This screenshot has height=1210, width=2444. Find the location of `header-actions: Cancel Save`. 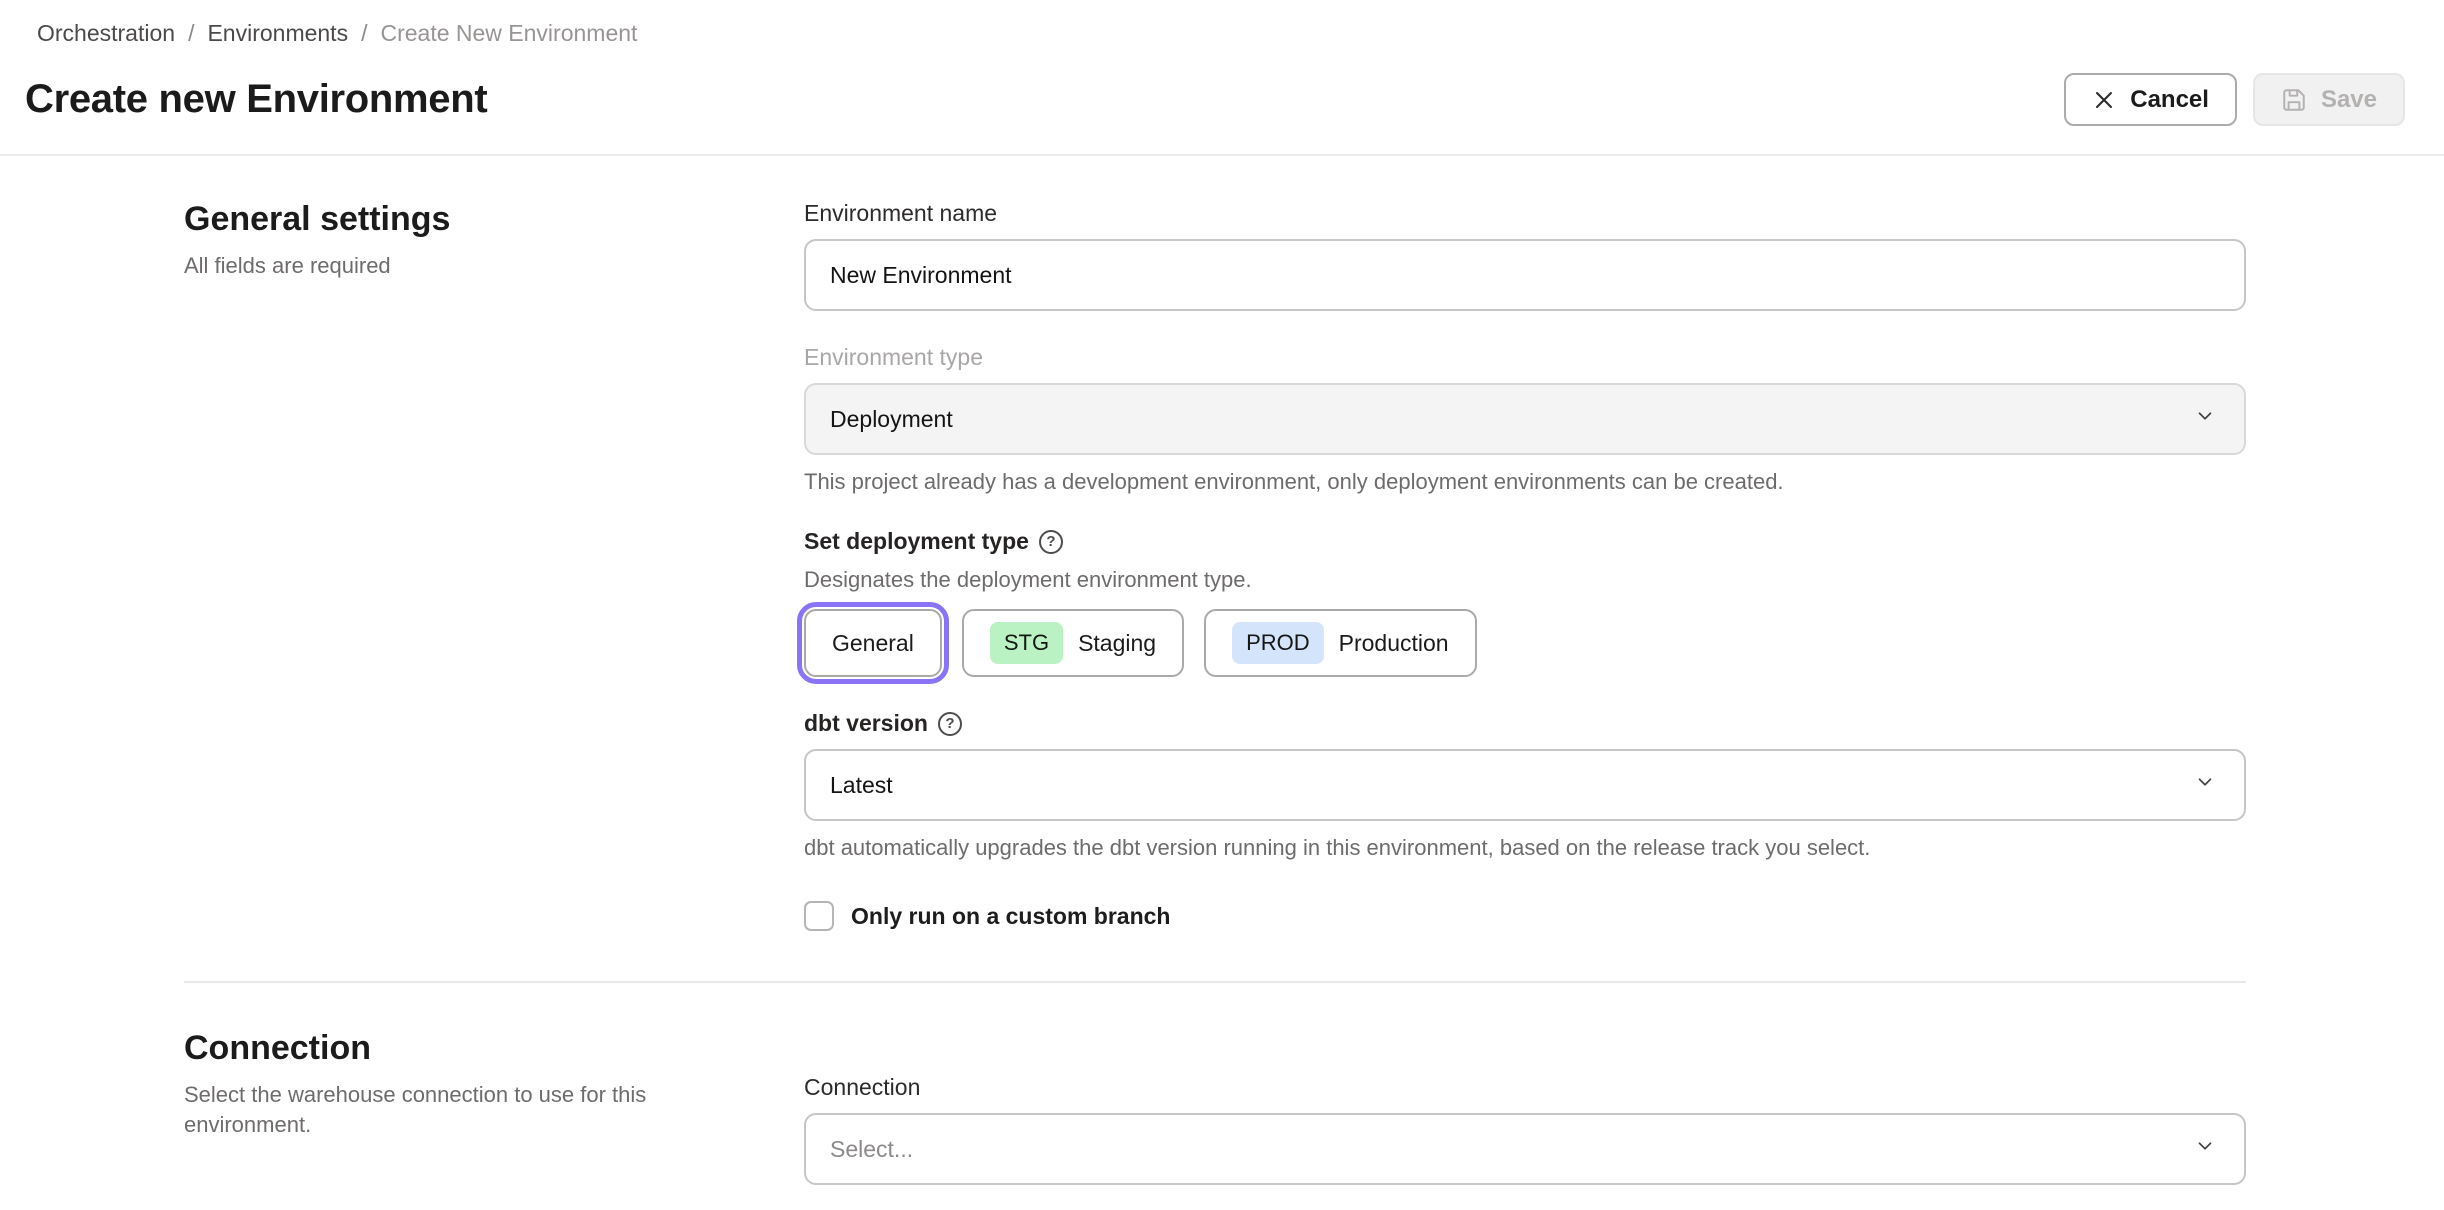

header-actions: Cancel Save is located at coordinates (2234, 99).